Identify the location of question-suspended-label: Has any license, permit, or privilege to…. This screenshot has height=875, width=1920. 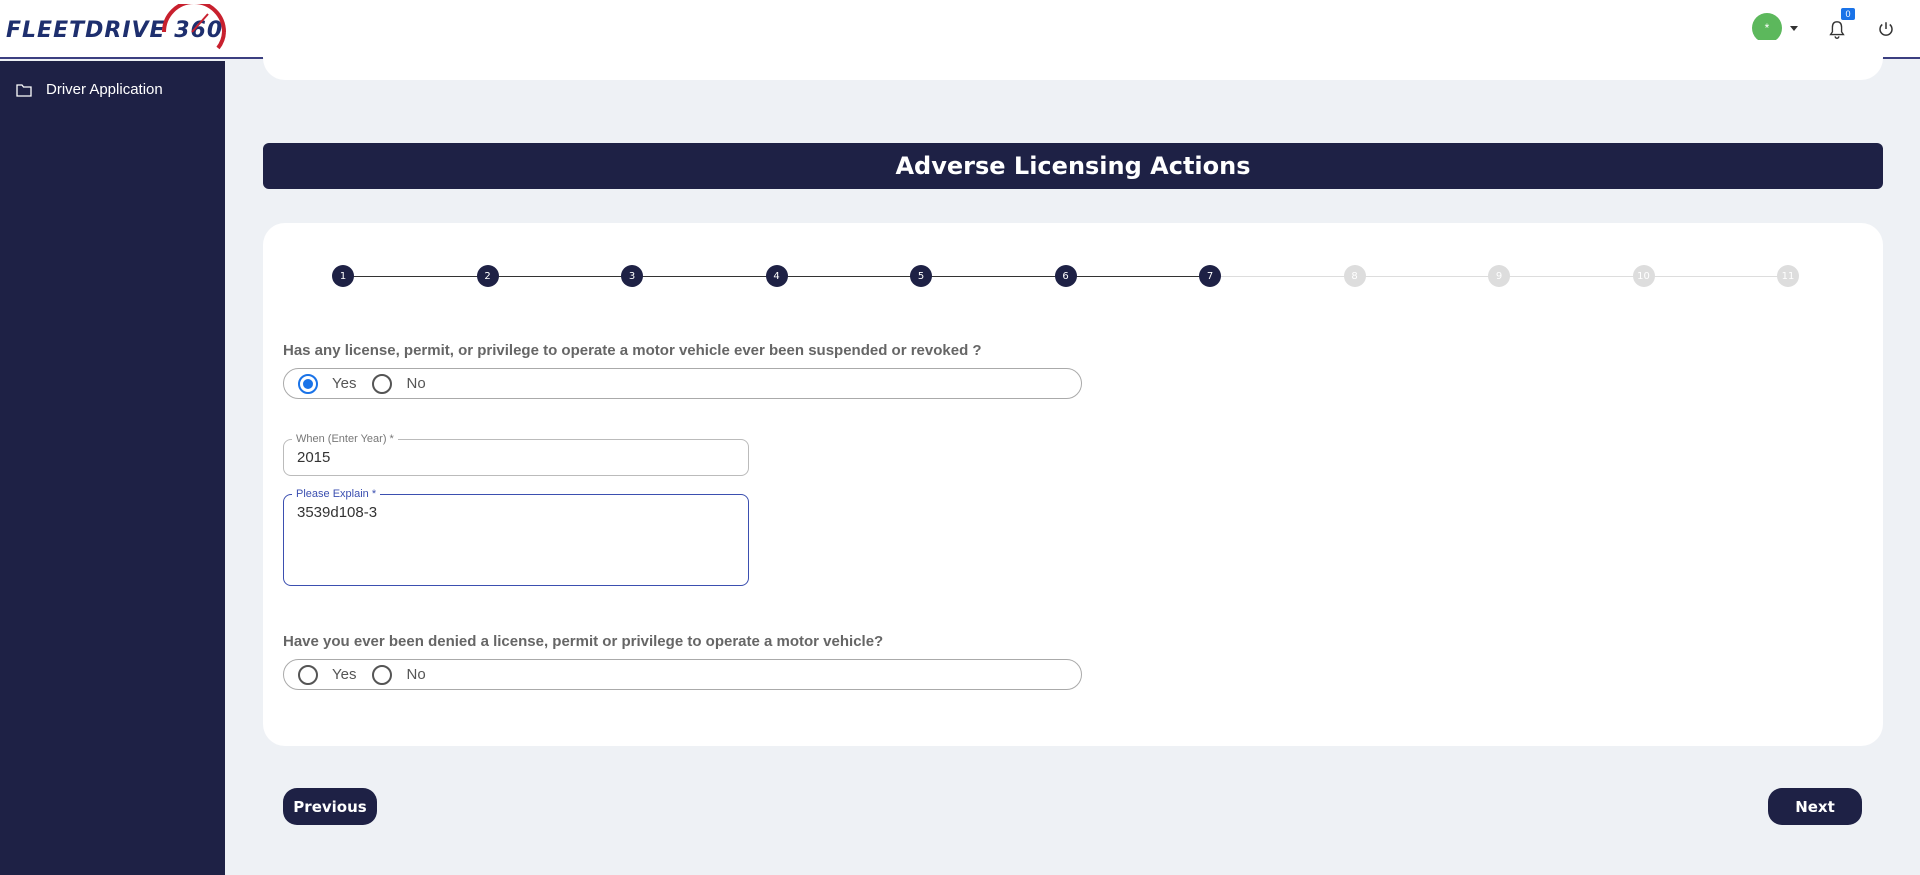
(632, 350).